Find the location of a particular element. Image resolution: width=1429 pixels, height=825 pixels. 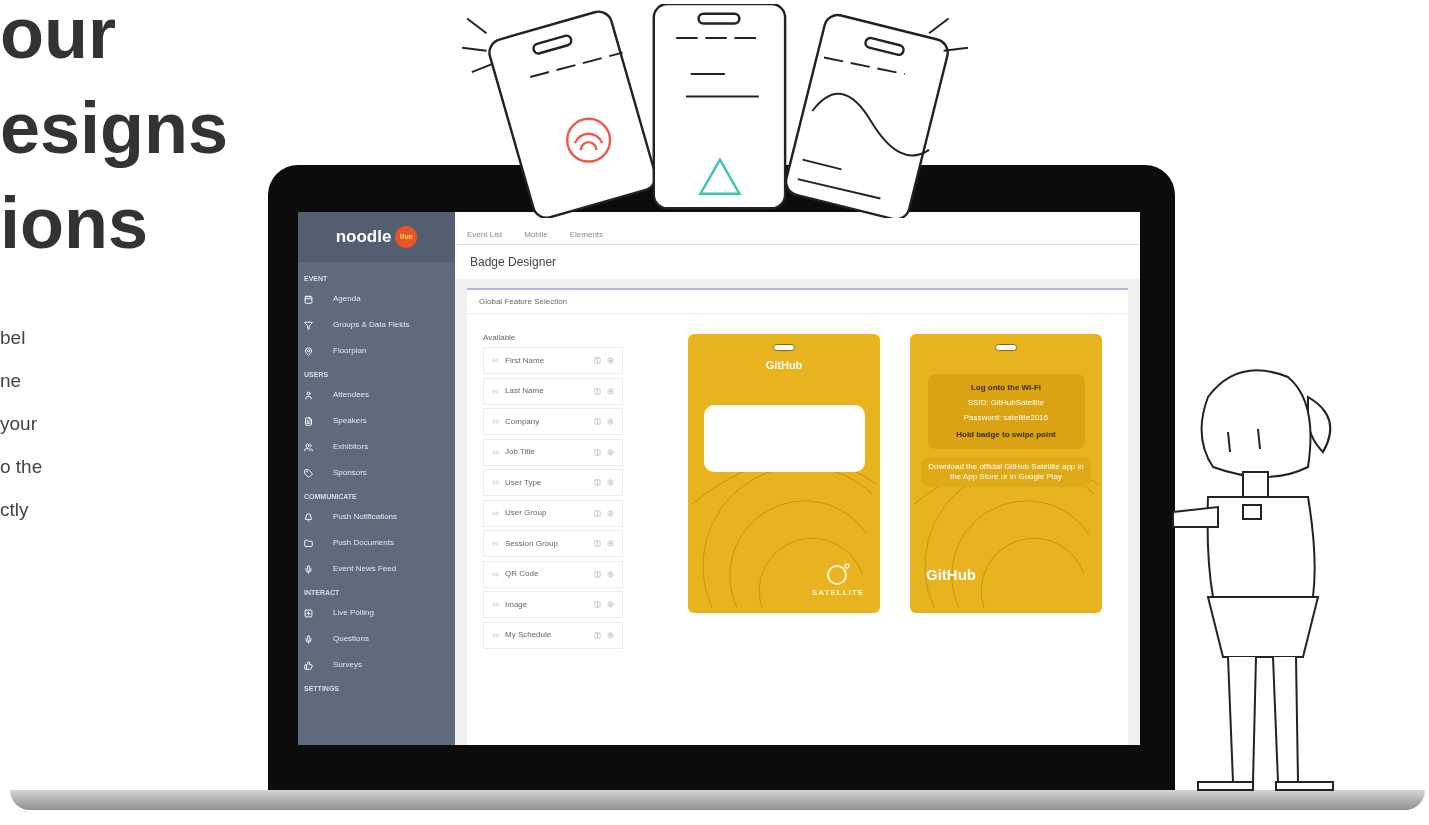

nav-tab: Elements is located at coordinates (586, 235).